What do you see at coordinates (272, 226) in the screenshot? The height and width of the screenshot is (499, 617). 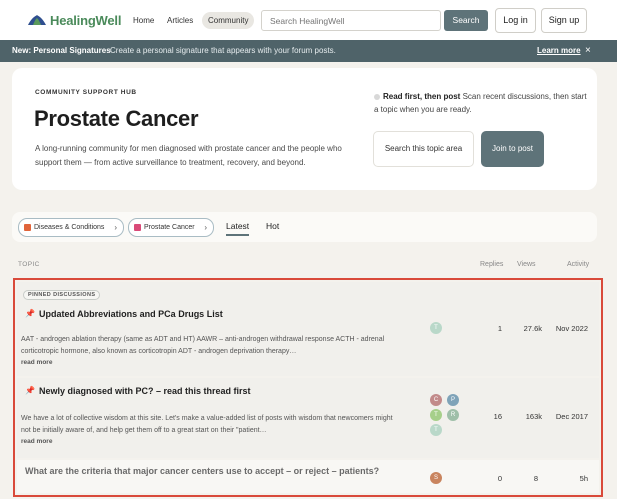 I see `tab-hot: Hot` at bounding box center [272, 226].